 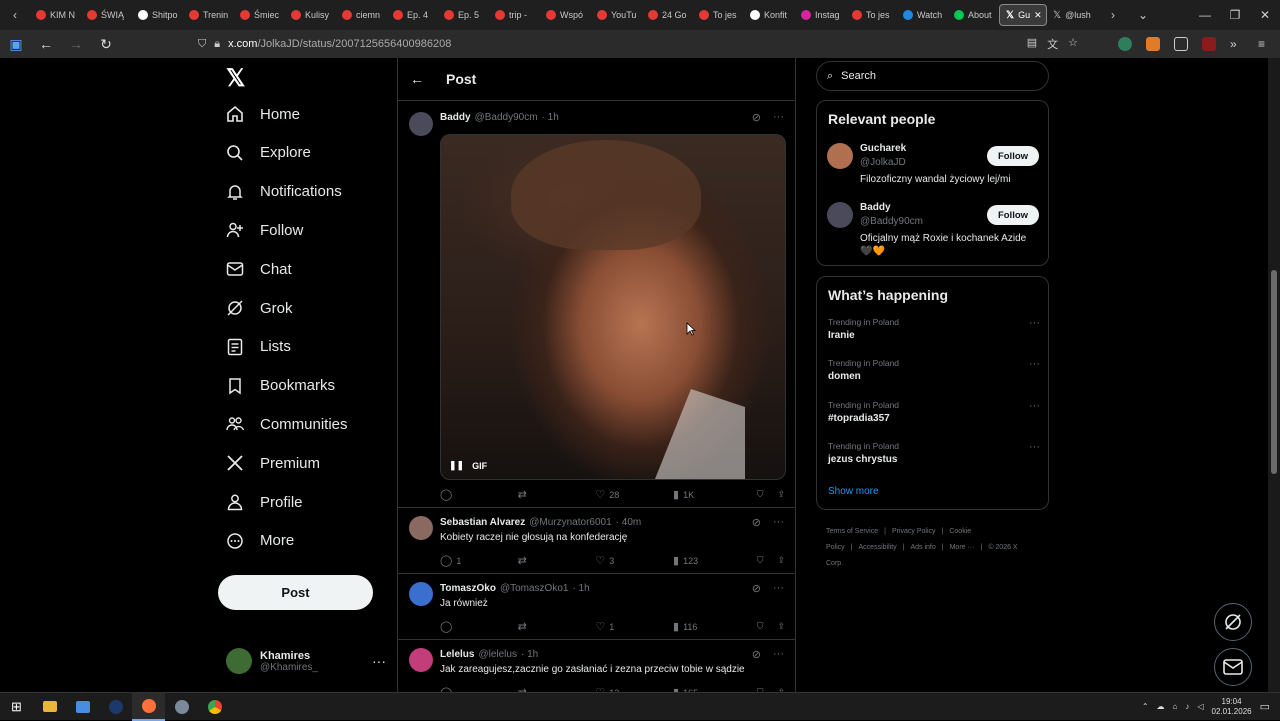 I want to click on views-button: ▮ 1K, so click(x=715, y=494).